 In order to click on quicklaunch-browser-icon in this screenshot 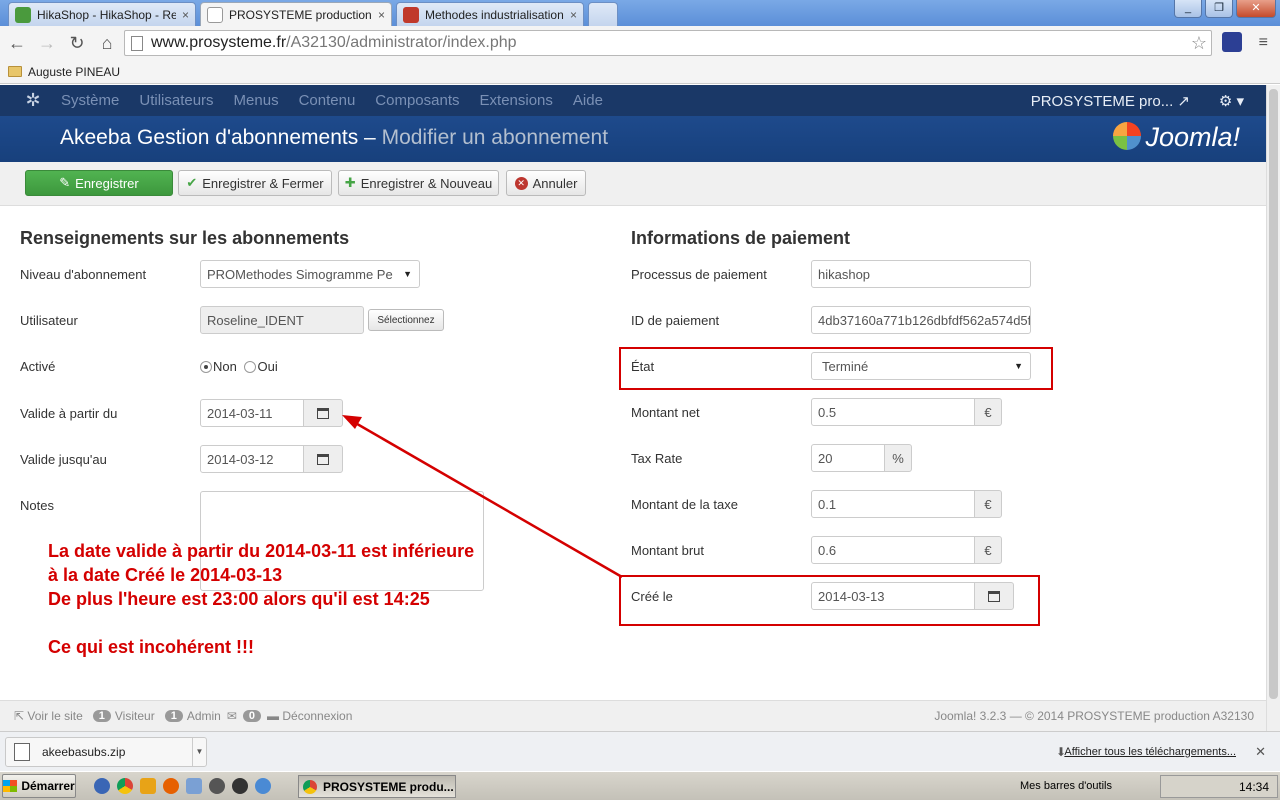, I will do `click(263, 786)`.